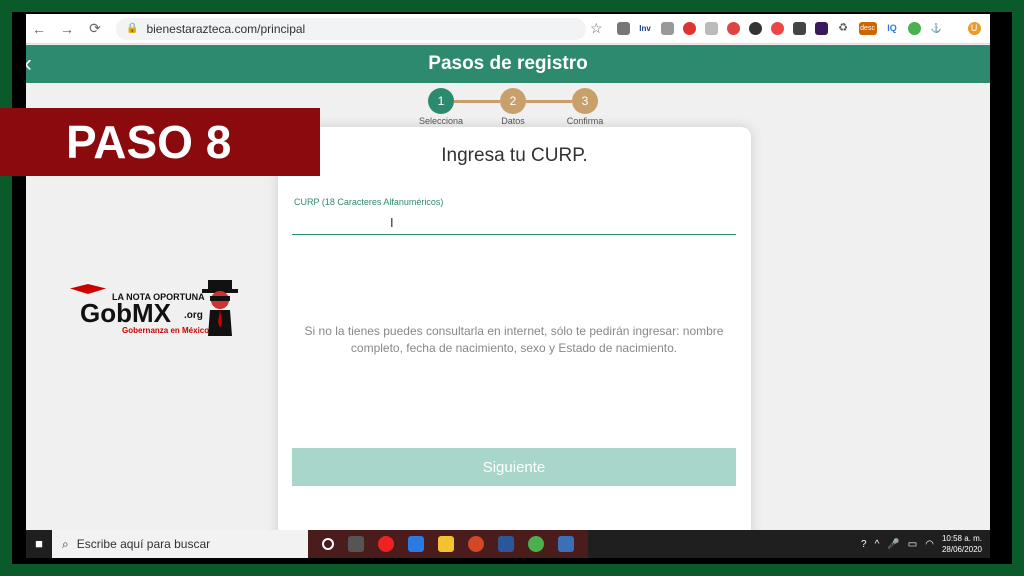 This screenshot has width=1024, height=576. Describe the element at coordinates (193, 315) in the screenshot. I see `logo-domain: .org` at that location.